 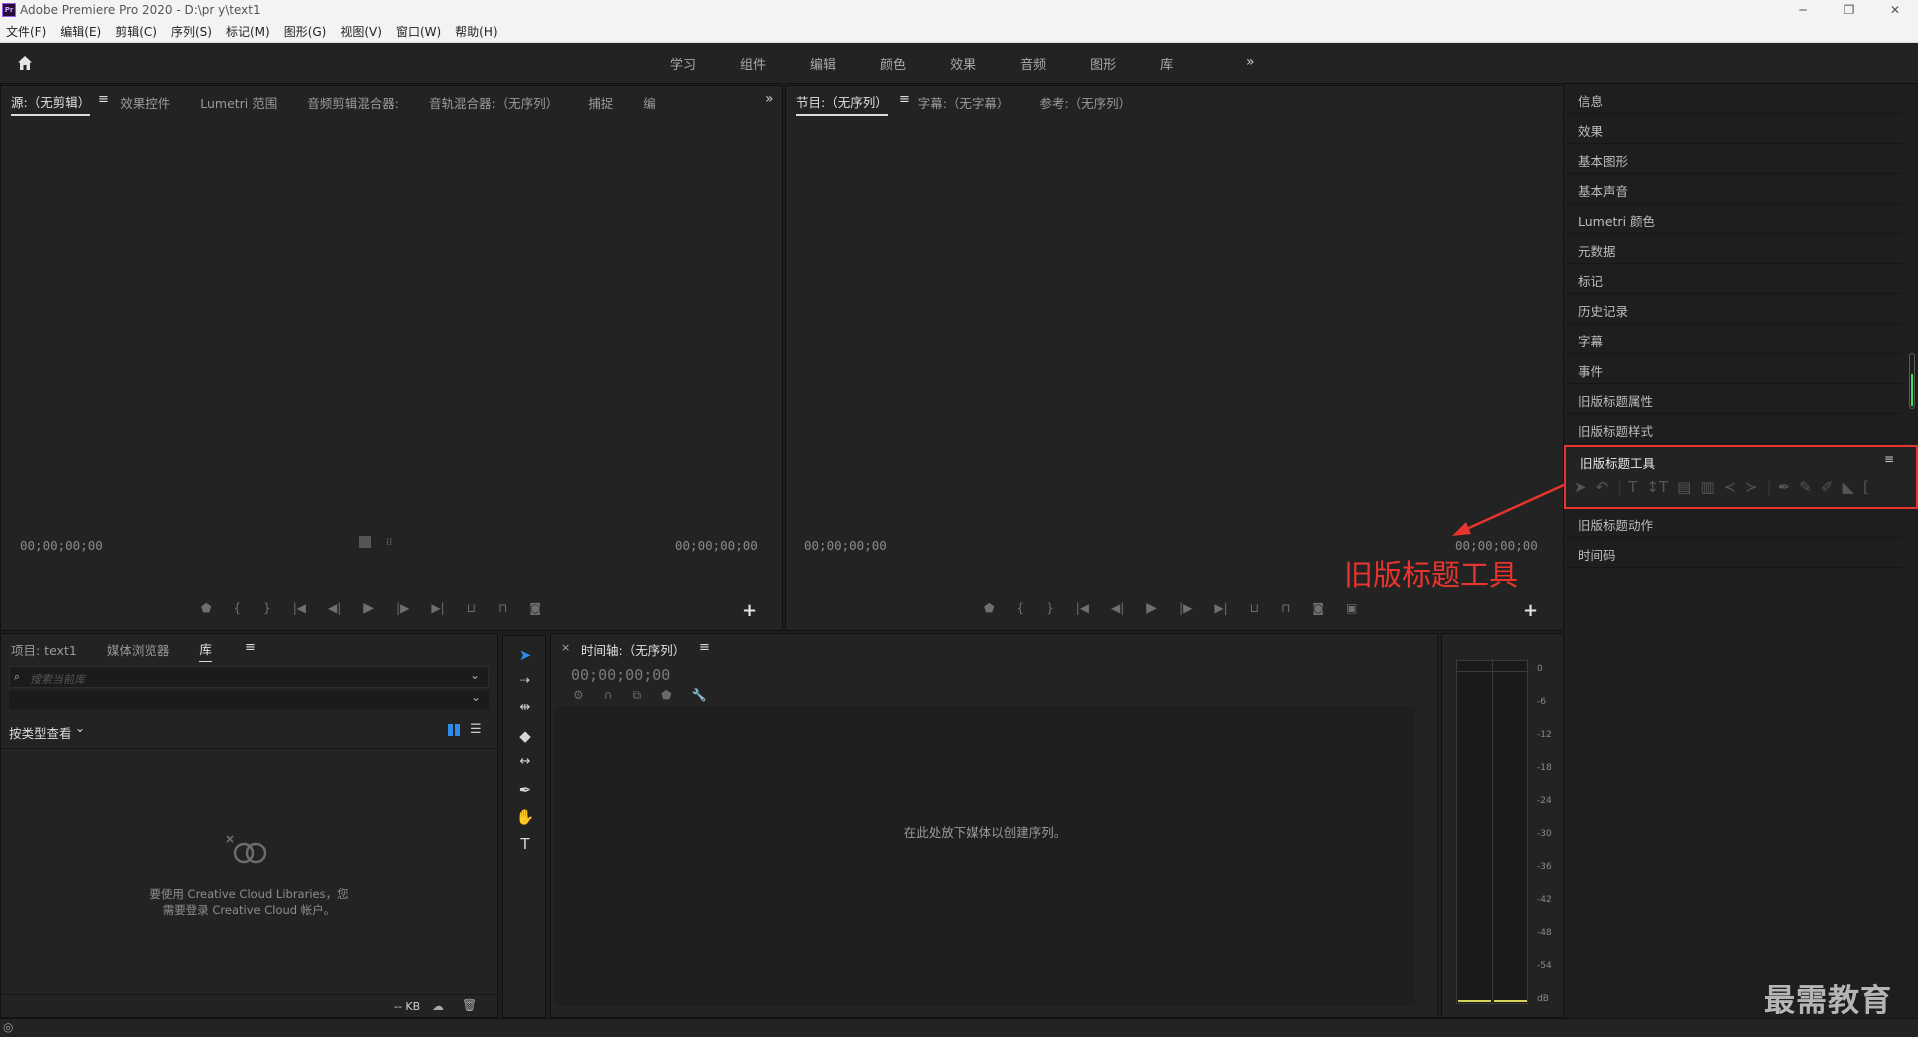 I want to click on selection-tool-icon: ➤, so click(x=525, y=657).